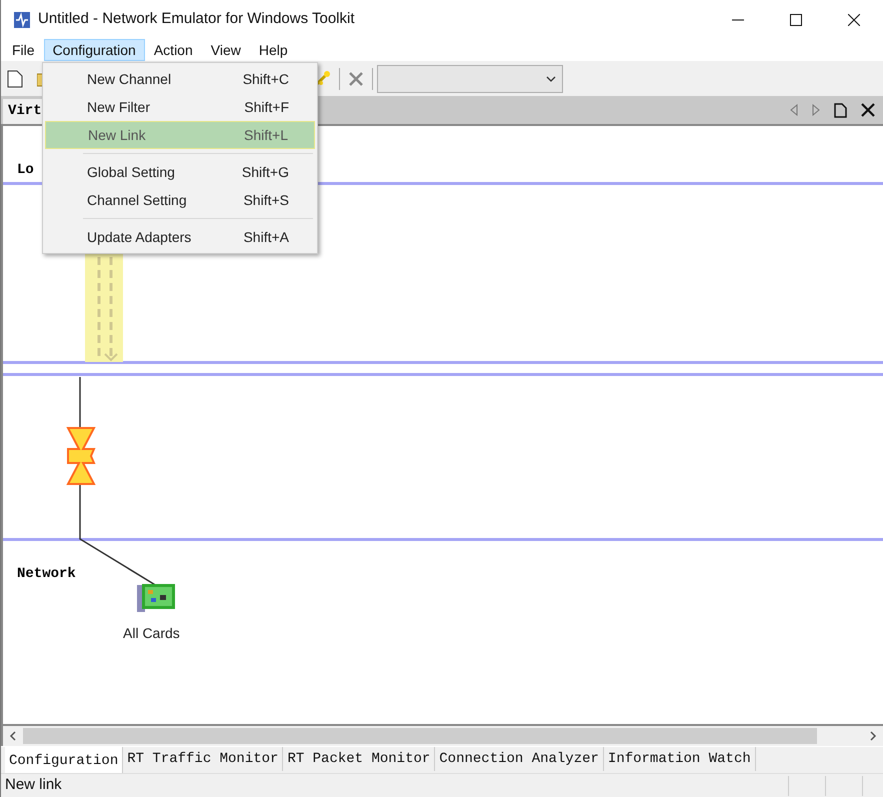 This screenshot has width=883, height=797. Describe the element at coordinates (519, 759) in the screenshot. I see `bottom-tab: Connection Analyzer` at that location.